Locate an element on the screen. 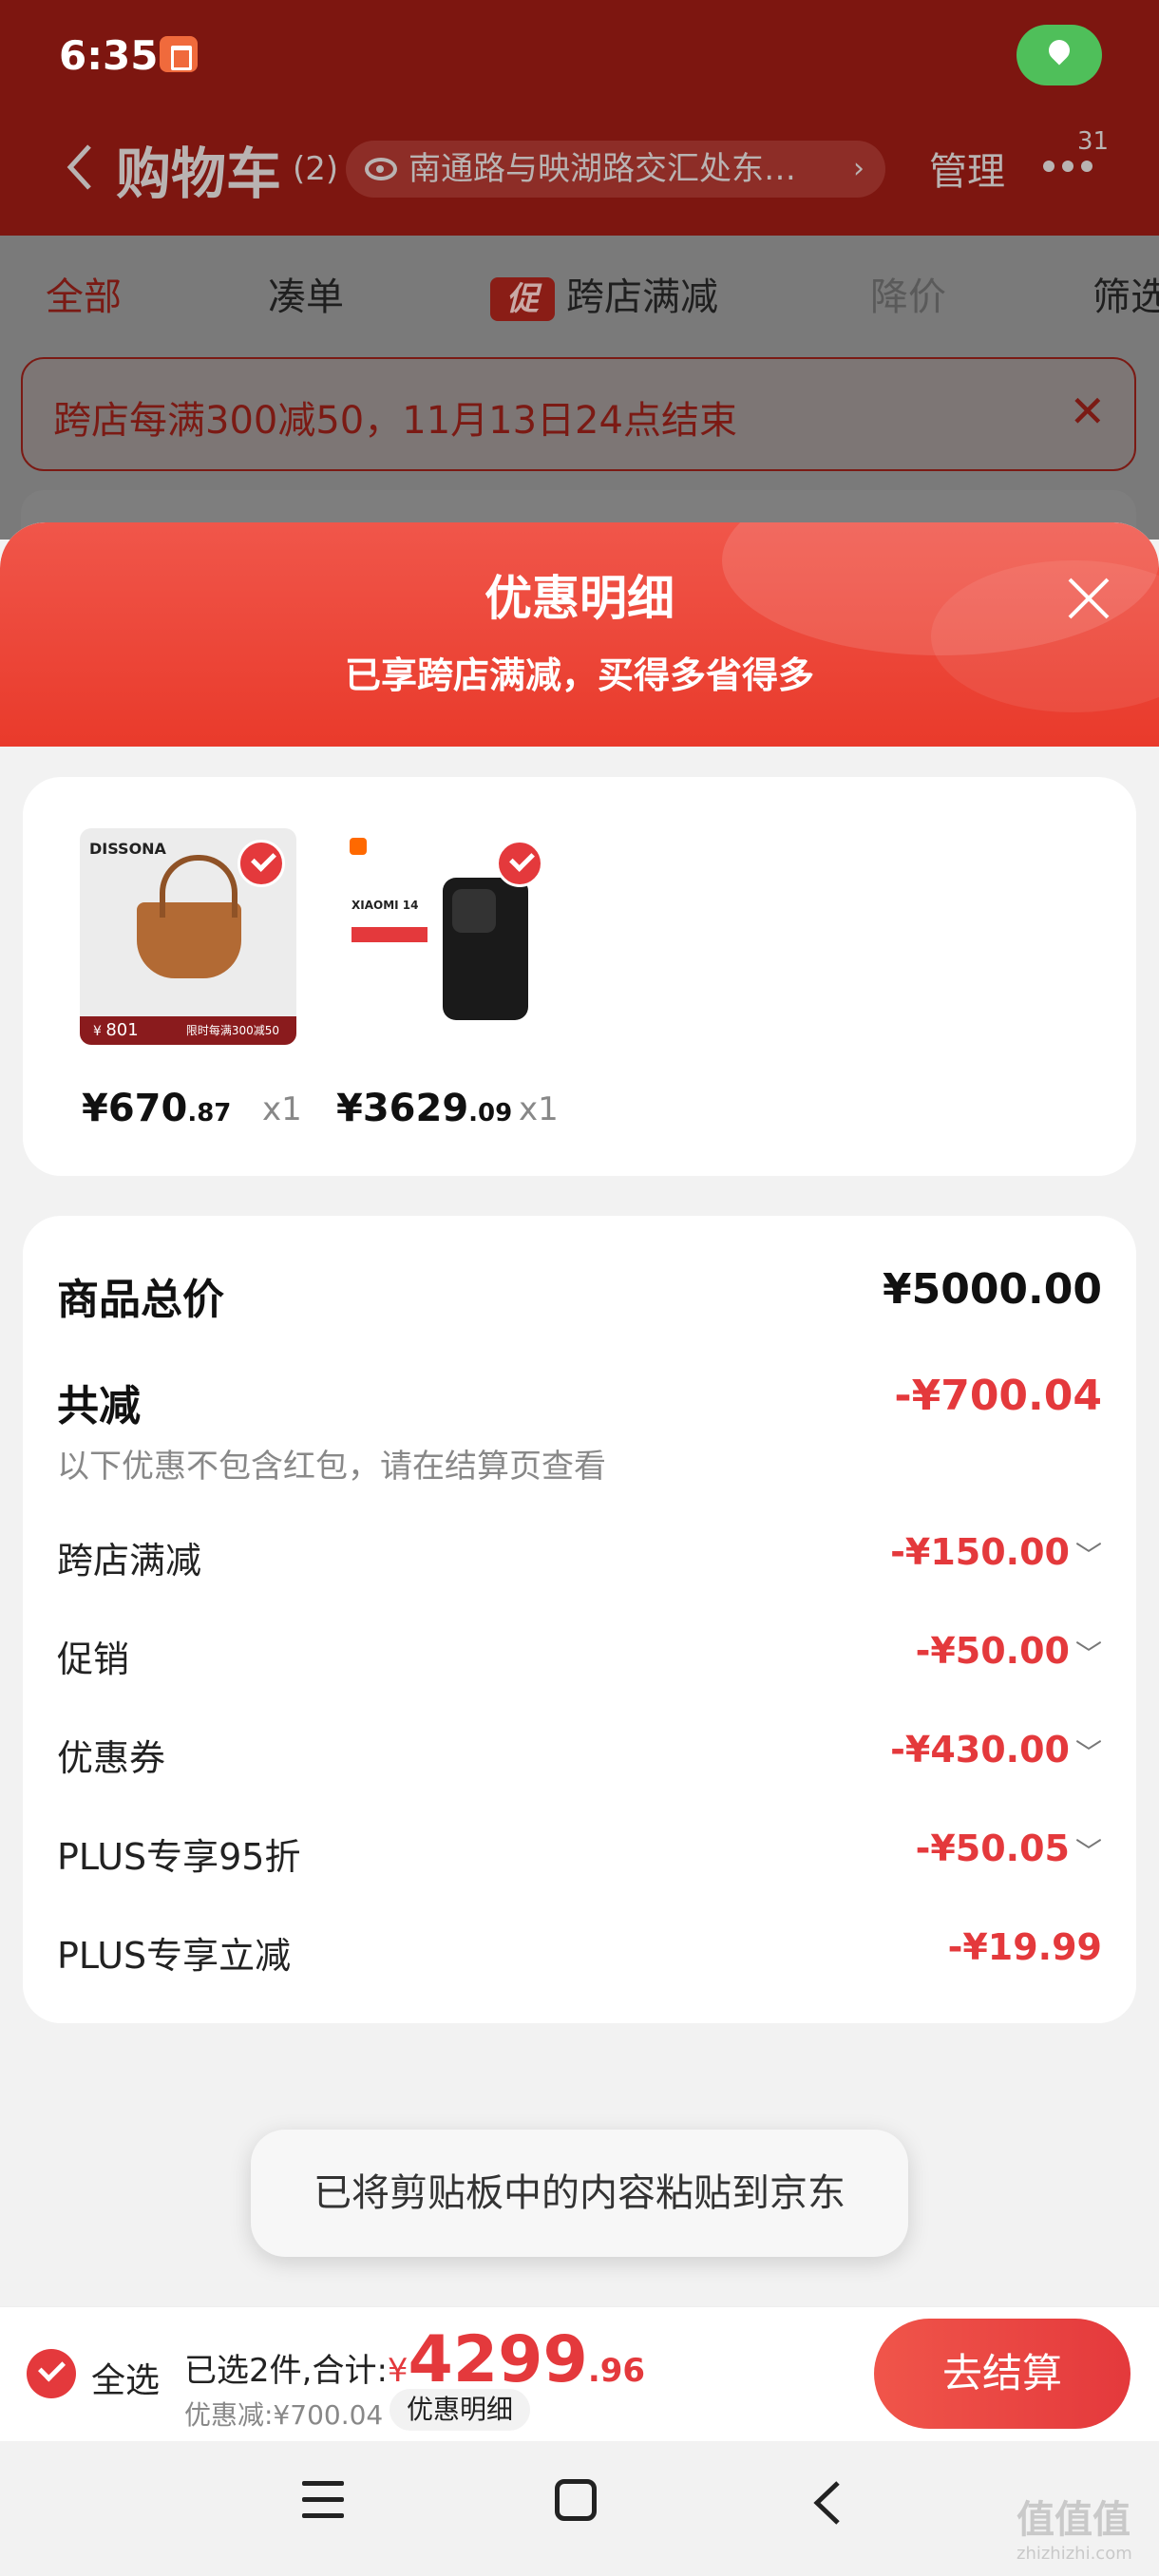 The image size is (1159, 2576). handbag-image is located at coordinates (189, 916).